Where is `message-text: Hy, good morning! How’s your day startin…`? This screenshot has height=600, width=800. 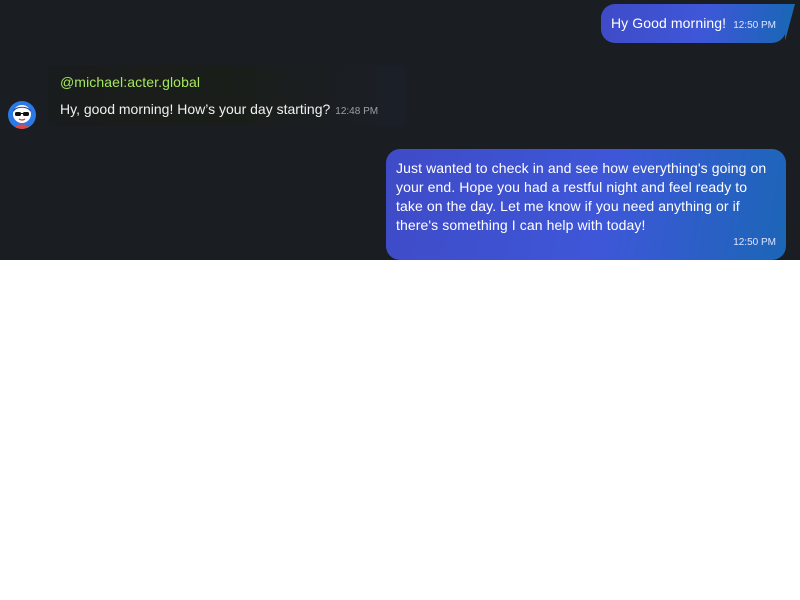
message-text: Hy, good morning! How’s your day startin… is located at coordinates (195, 109).